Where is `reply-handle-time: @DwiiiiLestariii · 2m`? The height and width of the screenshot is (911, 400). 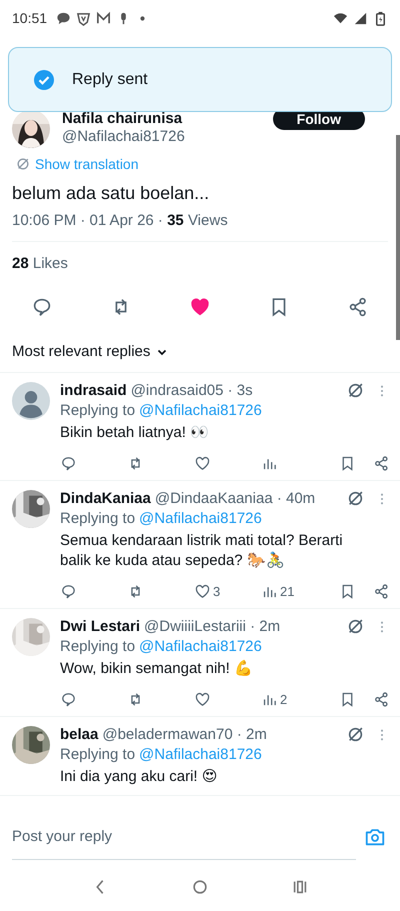 reply-handle-time: @DwiiiiLestariii · 2m is located at coordinates (212, 626).